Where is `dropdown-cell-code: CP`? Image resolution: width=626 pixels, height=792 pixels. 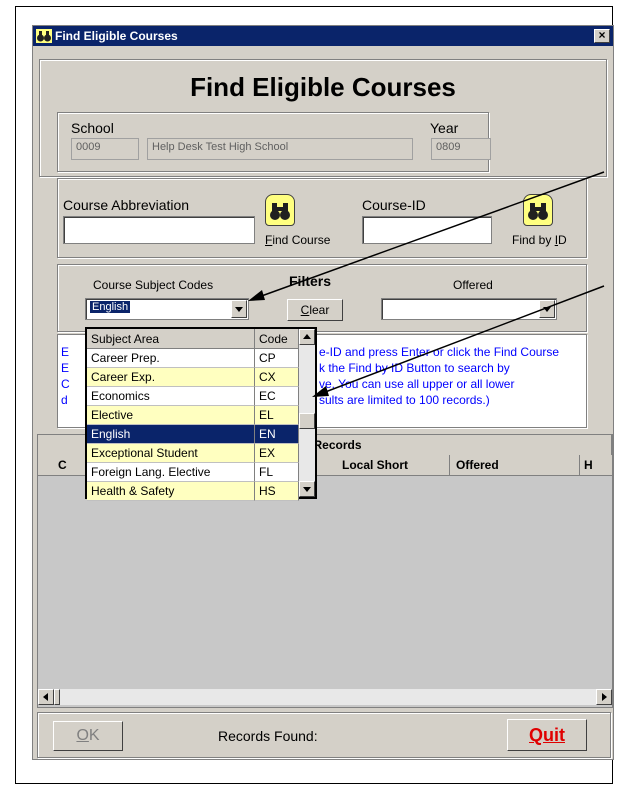
dropdown-cell-code: CP is located at coordinates (277, 358).